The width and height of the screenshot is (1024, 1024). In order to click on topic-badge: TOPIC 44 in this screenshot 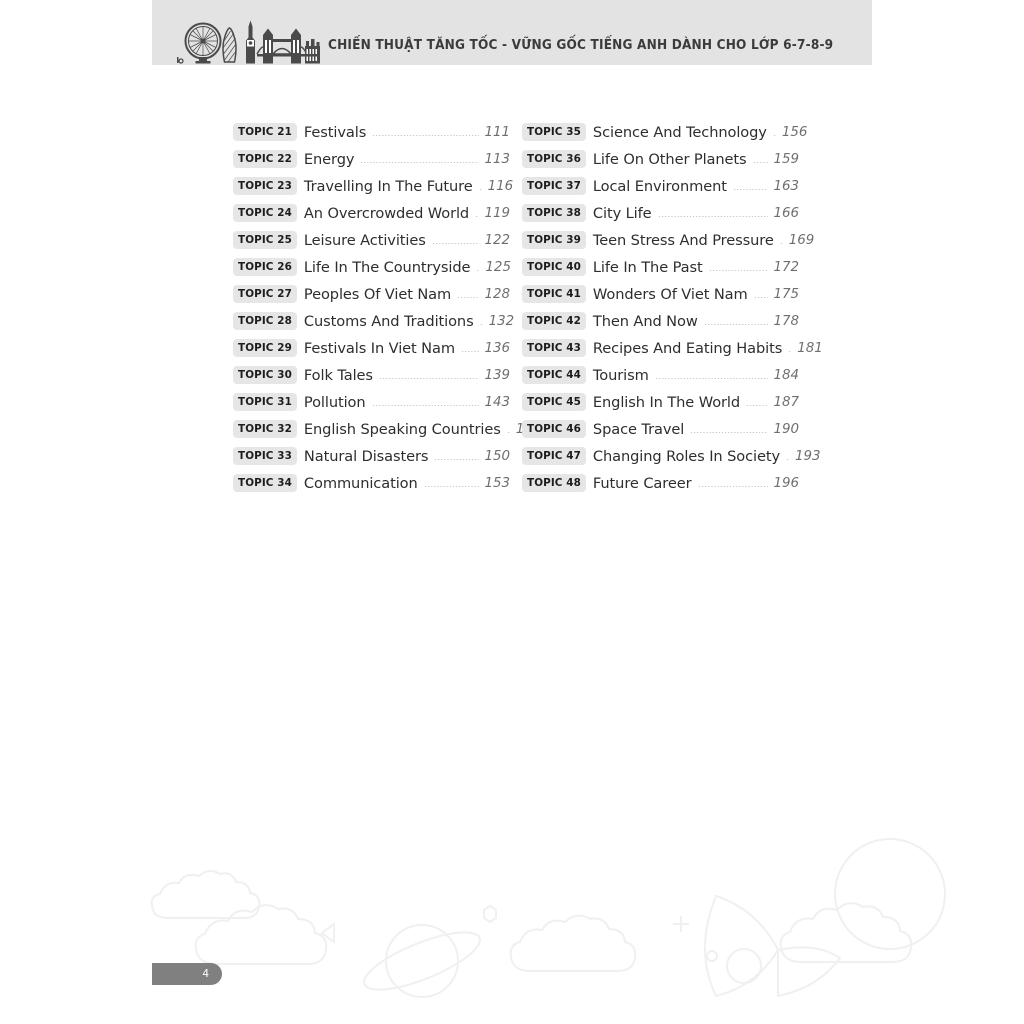, I will do `click(554, 375)`.